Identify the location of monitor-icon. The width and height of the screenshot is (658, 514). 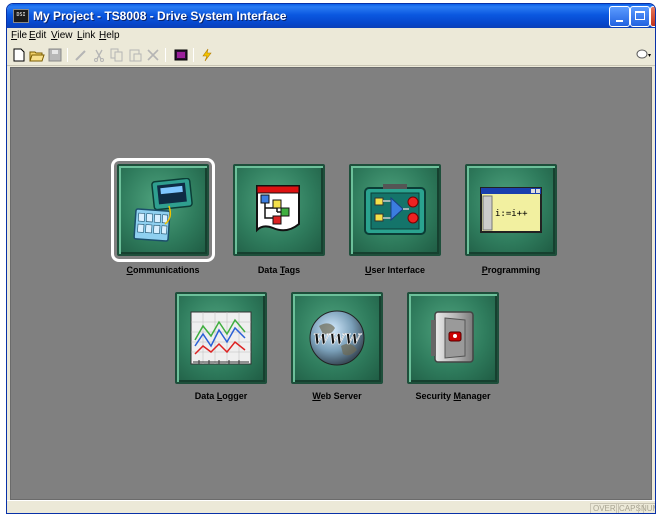
(181, 55).